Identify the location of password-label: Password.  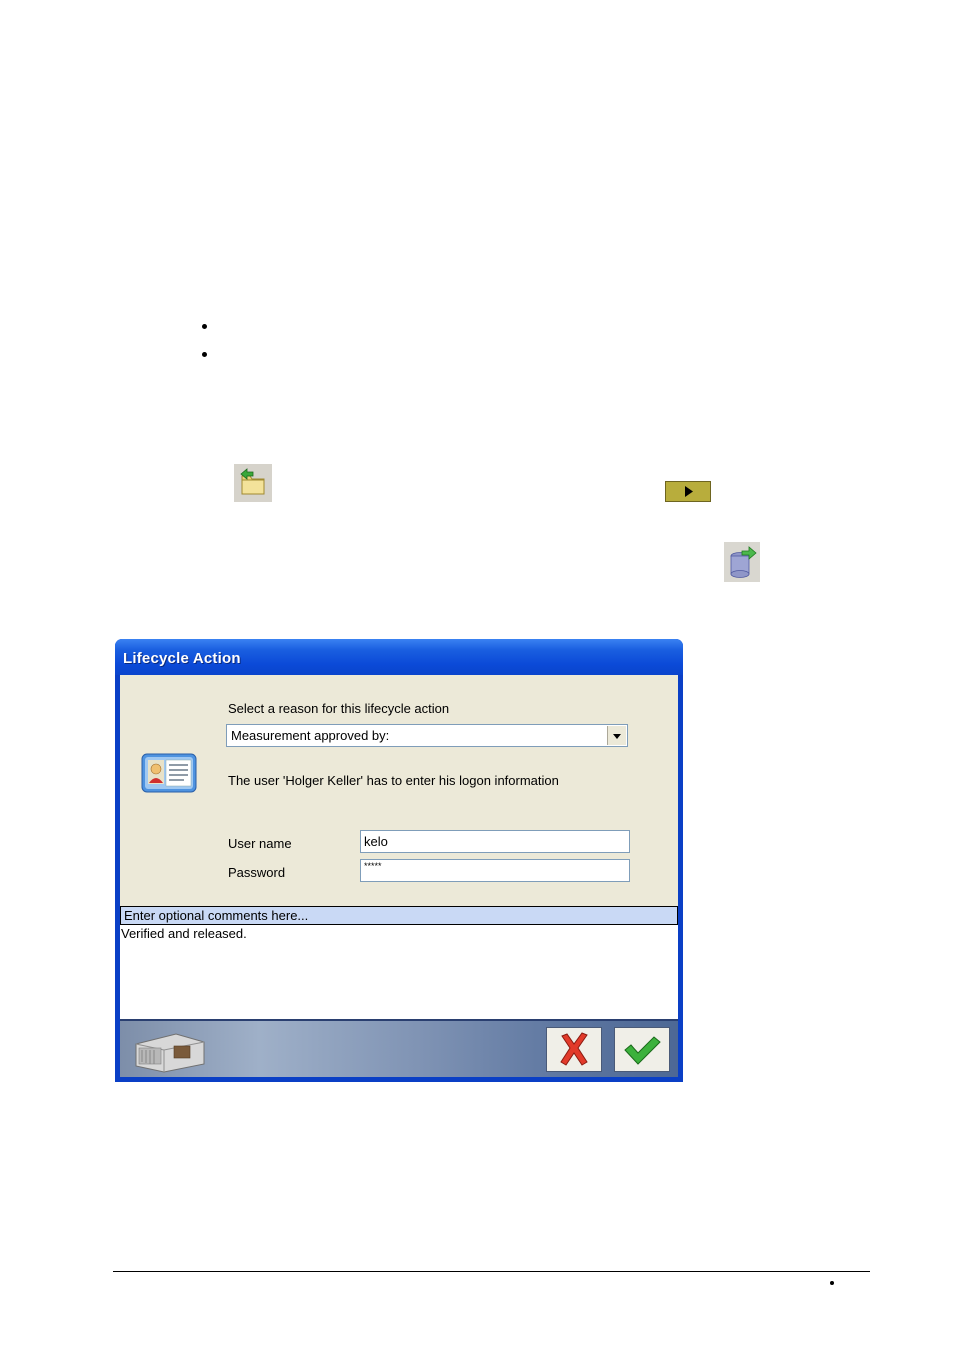
(257, 872).